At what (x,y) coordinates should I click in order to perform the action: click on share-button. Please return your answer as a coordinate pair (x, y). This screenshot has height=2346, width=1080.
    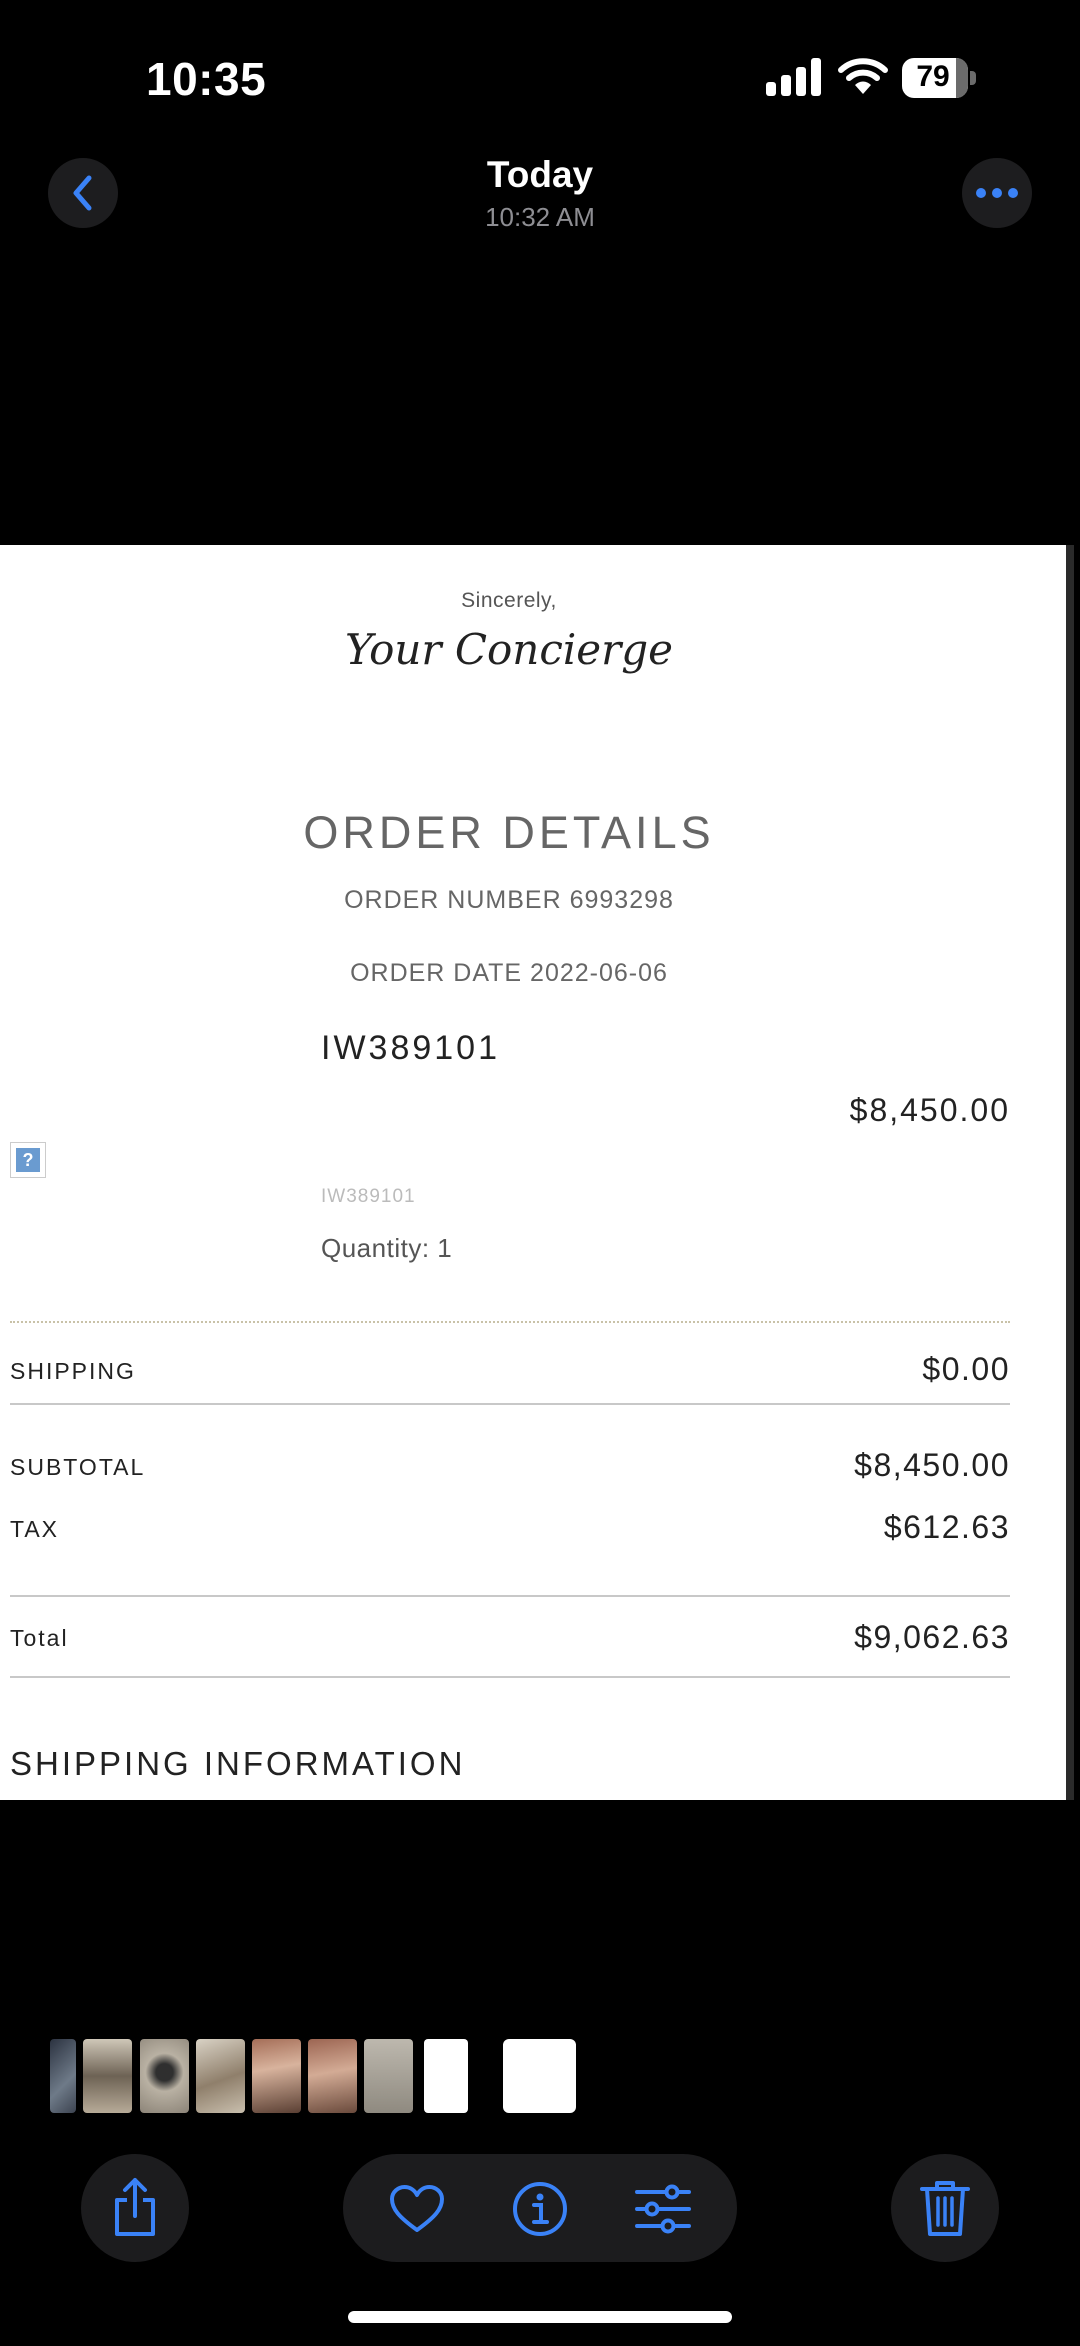
    Looking at the image, I should click on (135, 2208).